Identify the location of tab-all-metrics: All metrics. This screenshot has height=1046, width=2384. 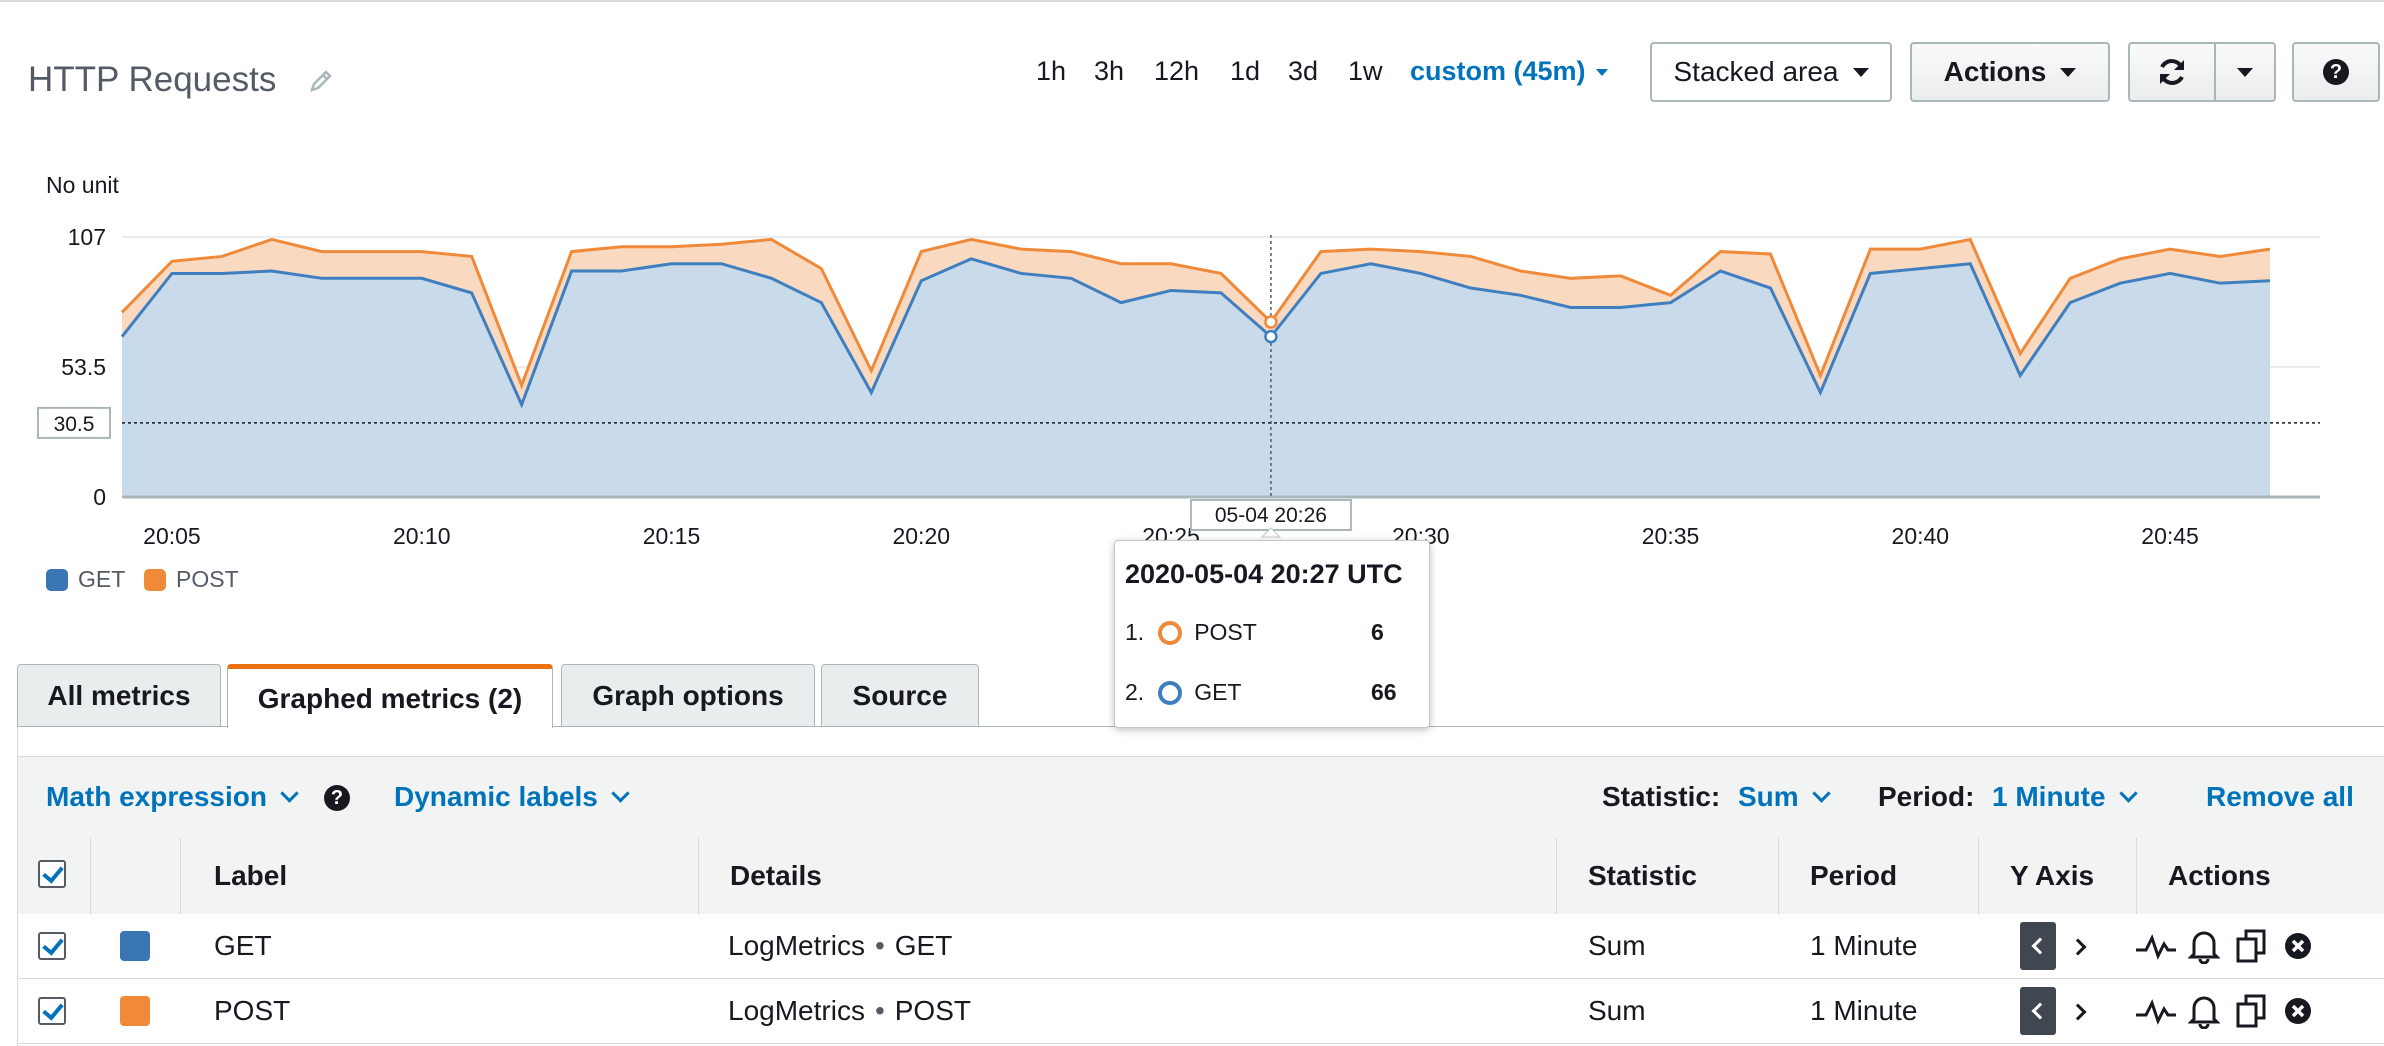
(119, 695).